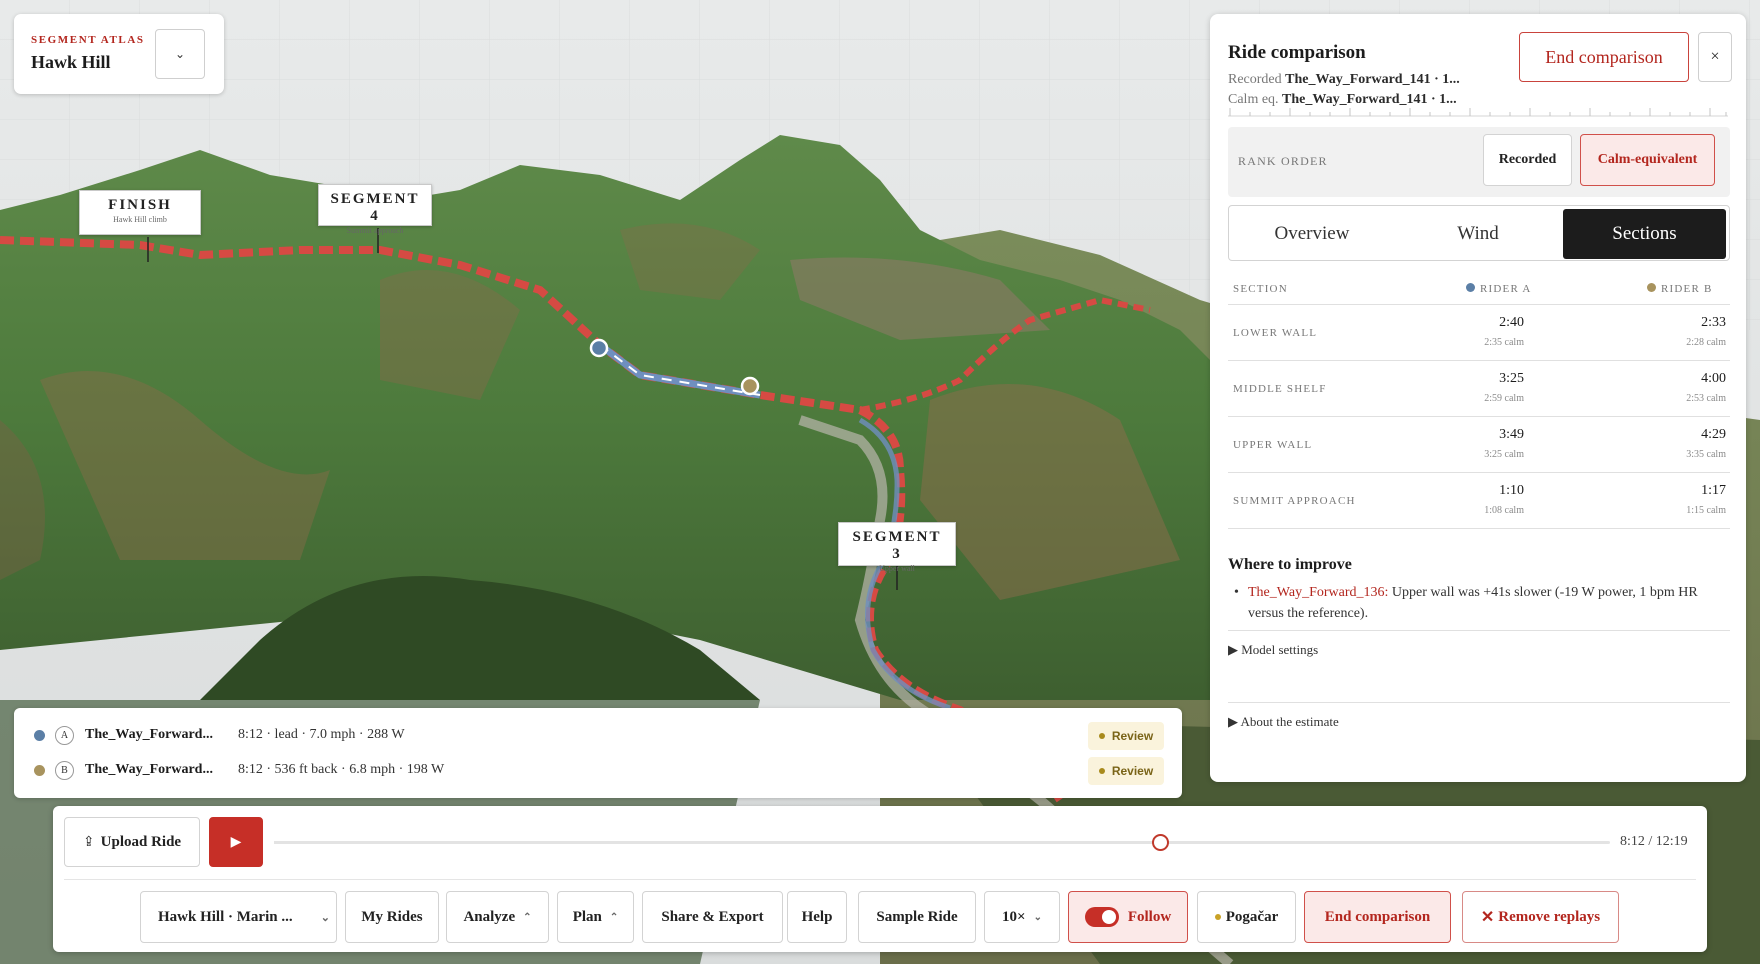  I want to click on rider-b-time: 4:00, so click(1713, 378).